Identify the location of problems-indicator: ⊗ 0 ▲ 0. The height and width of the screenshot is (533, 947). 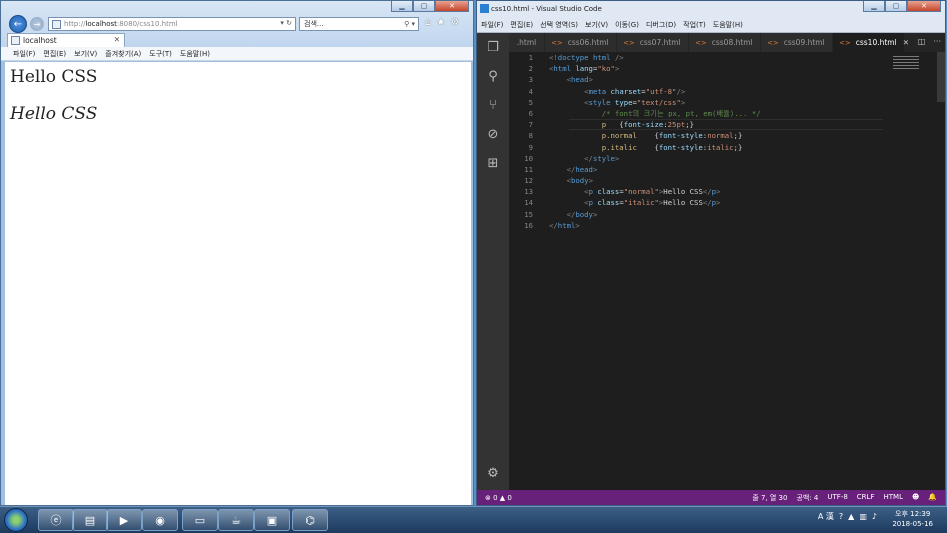
(498, 498).